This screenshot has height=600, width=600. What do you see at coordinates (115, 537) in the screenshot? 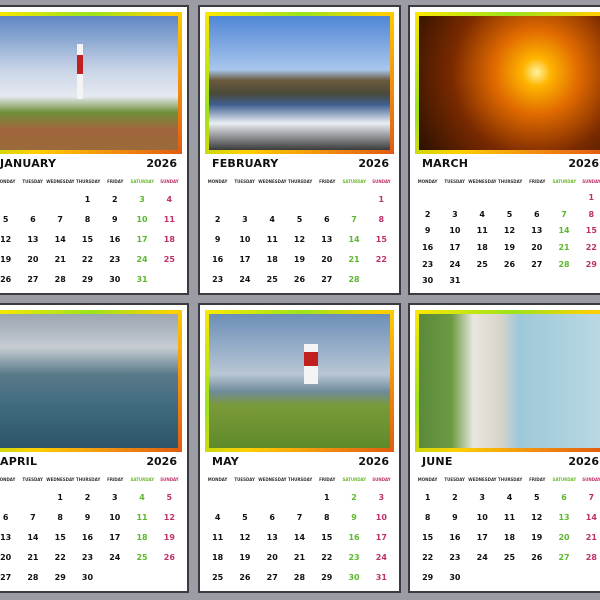
I see `day-cell: 17` at bounding box center [115, 537].